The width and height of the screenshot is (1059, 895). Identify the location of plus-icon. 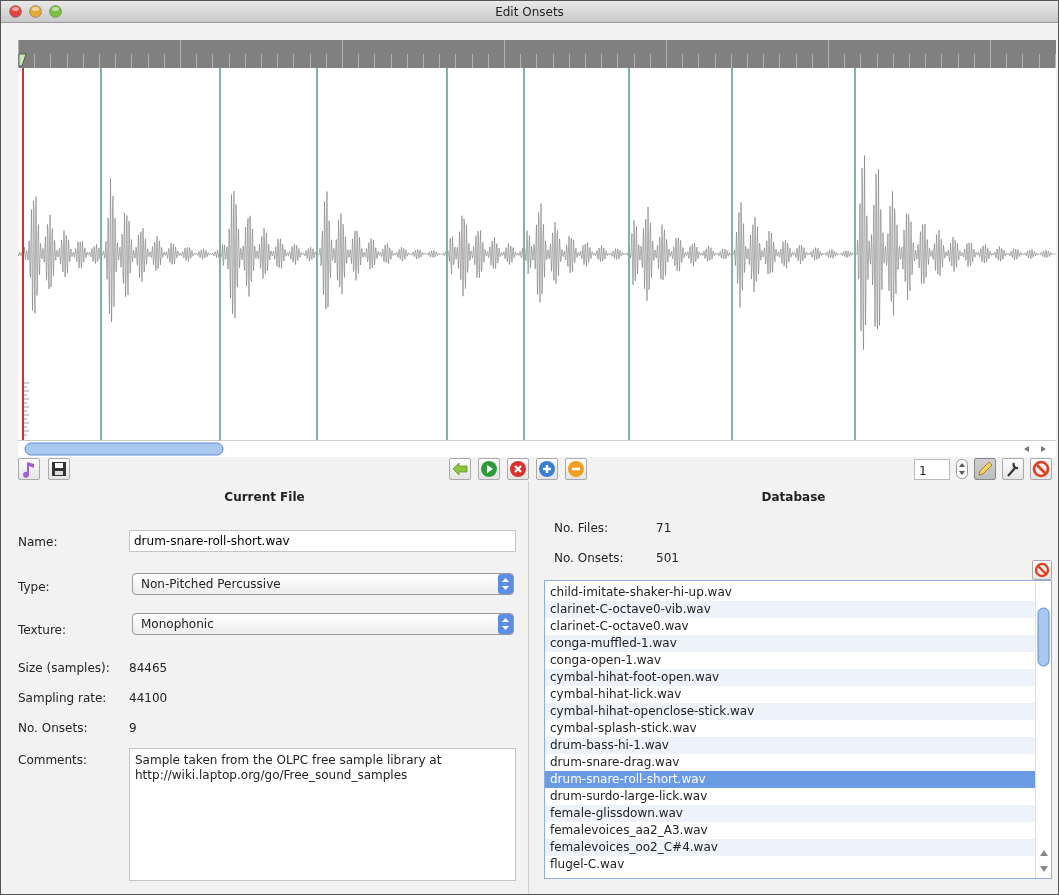
(547, 469).